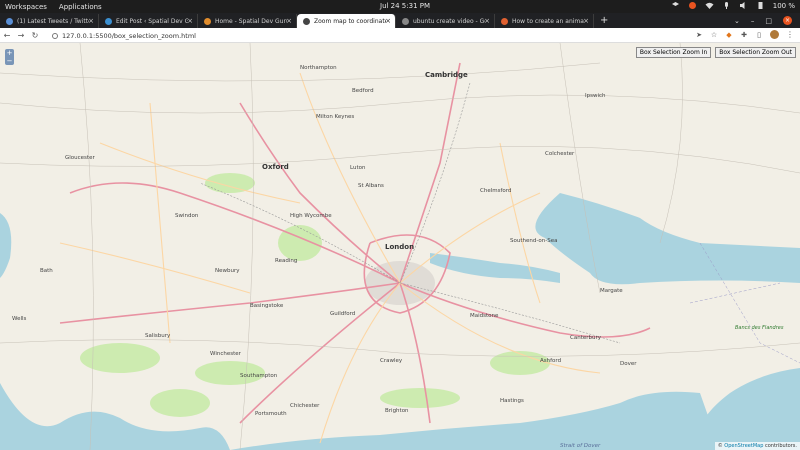 The image size is (800, 450). Describe the element at coordinates (496, 191) in the screenshot. I see `map-label-chelmsford: Chelmsford` at that location.